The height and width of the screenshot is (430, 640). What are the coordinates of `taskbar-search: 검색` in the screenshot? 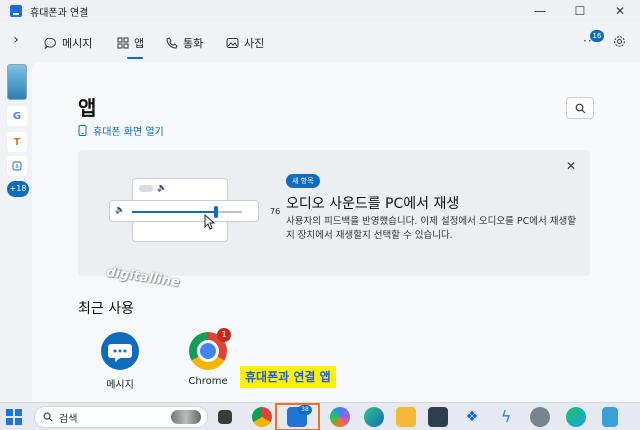 It's located at (121, 417).